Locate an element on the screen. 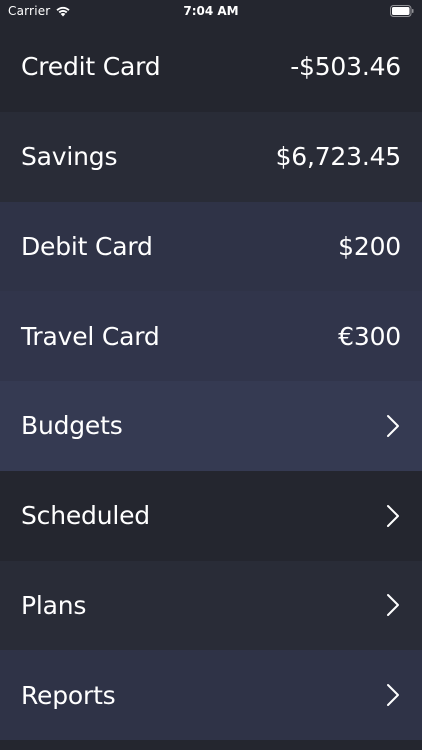 This screenshot has height=750, width=422. account-balance: -$503.46 is located at coordinates (345, 67).